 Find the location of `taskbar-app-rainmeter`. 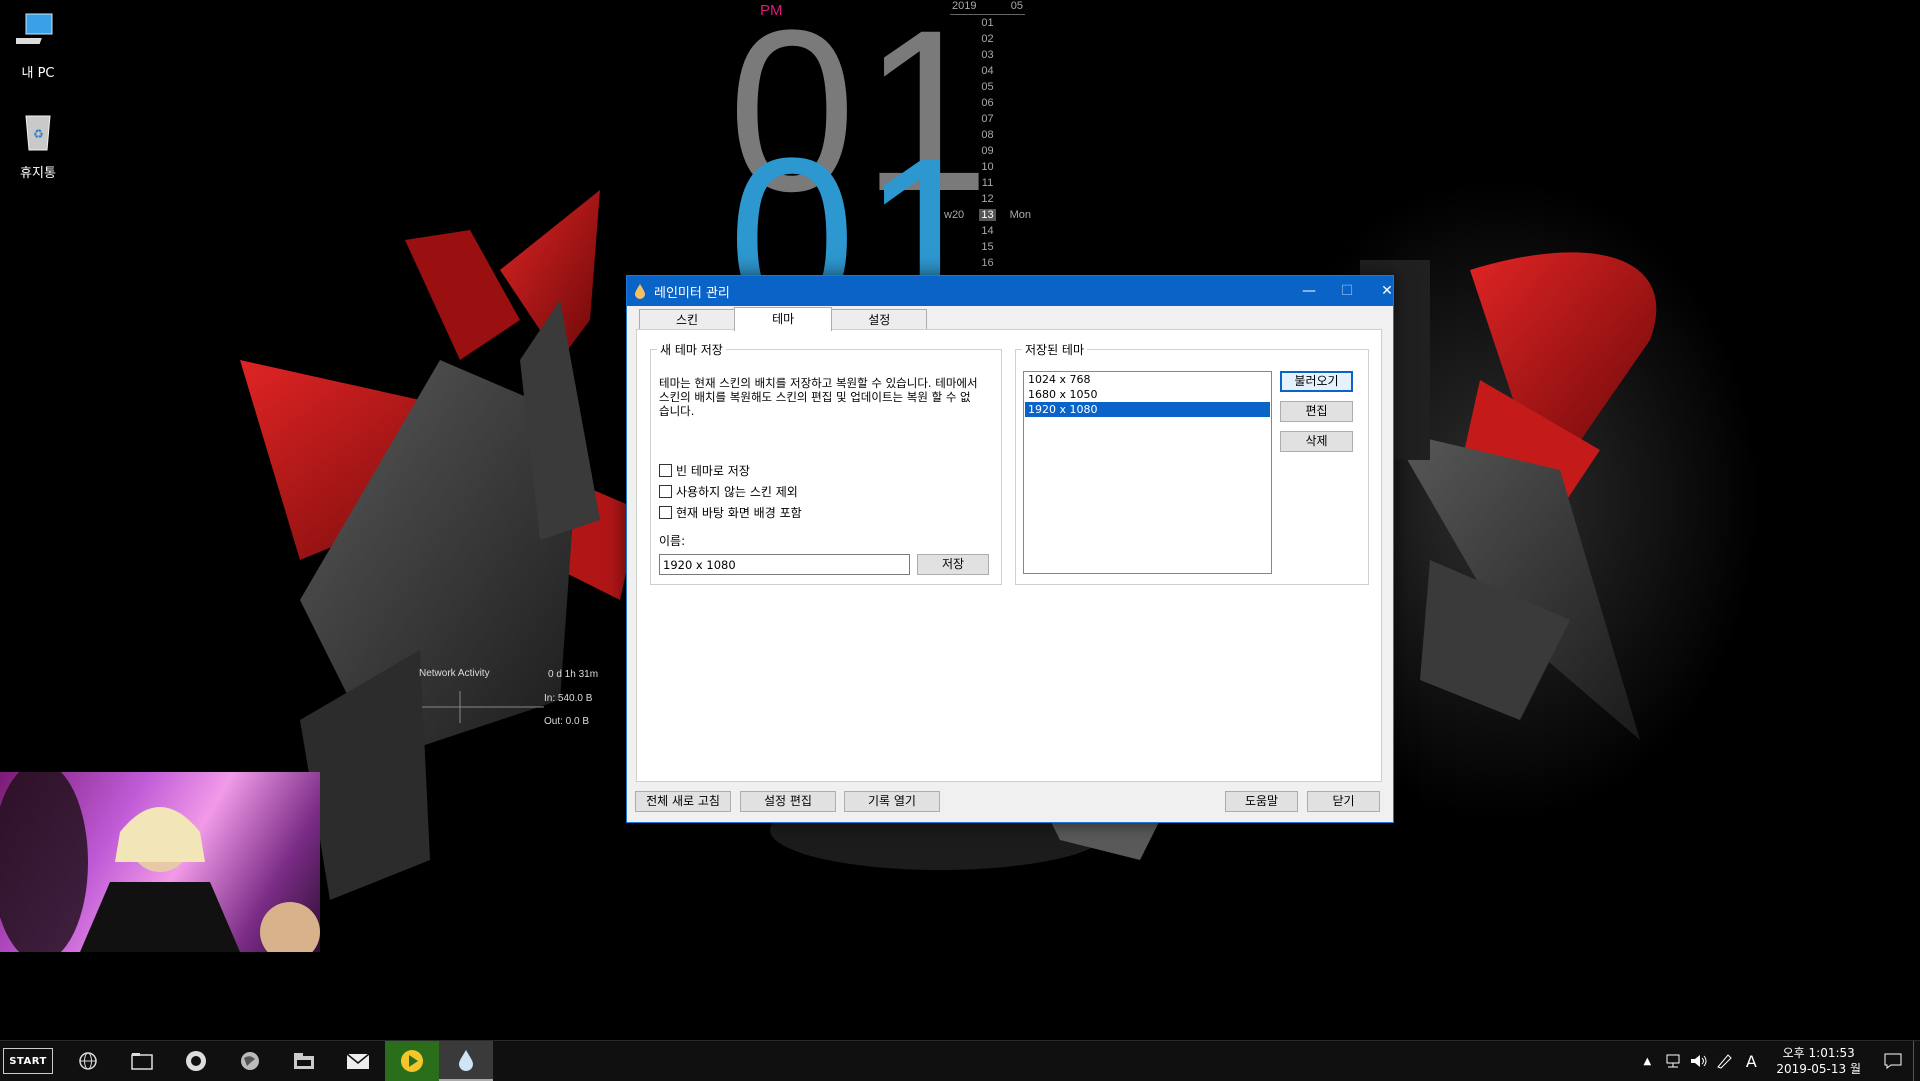

taskbar-app-rainmeter is located at coordinates (466, 1061).